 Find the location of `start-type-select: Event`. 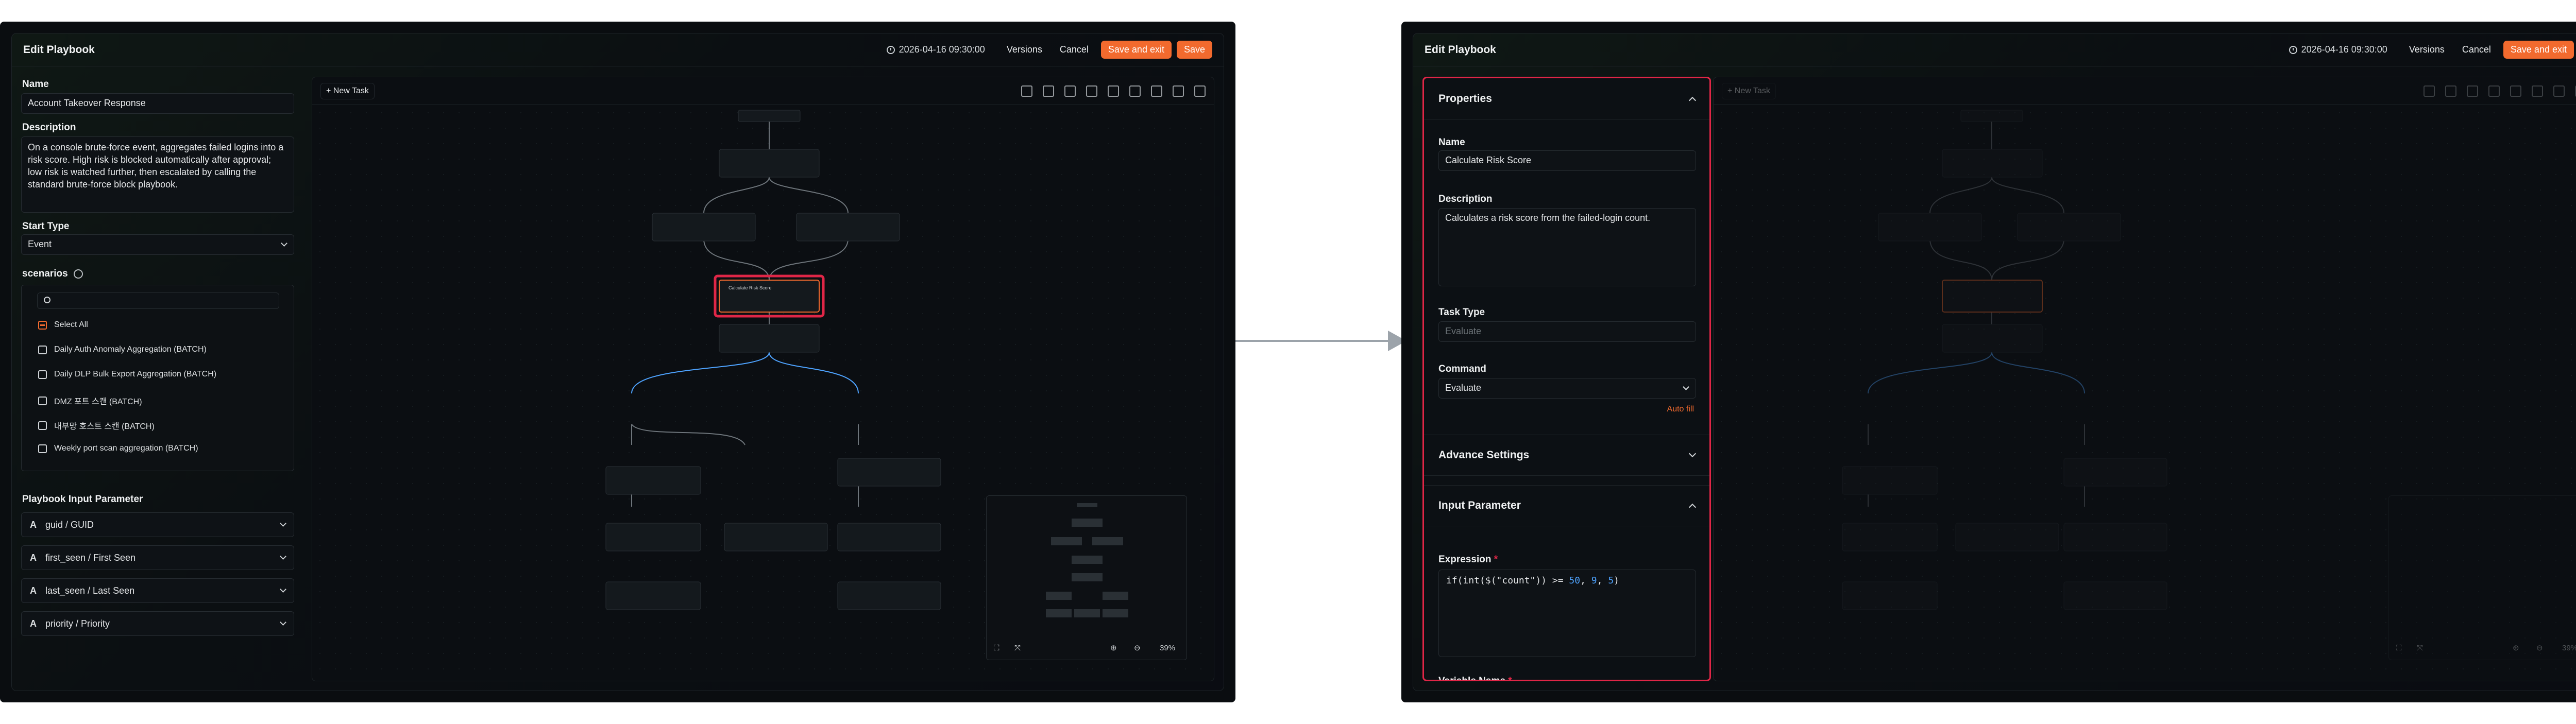

start-type-select: Event is located at coordinates (157, 244).